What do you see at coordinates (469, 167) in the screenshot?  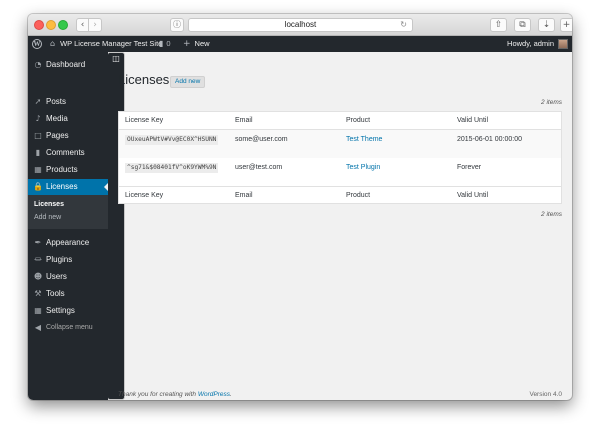 I see `valid-until-cell: Forever` at bounding box center [469, 167].